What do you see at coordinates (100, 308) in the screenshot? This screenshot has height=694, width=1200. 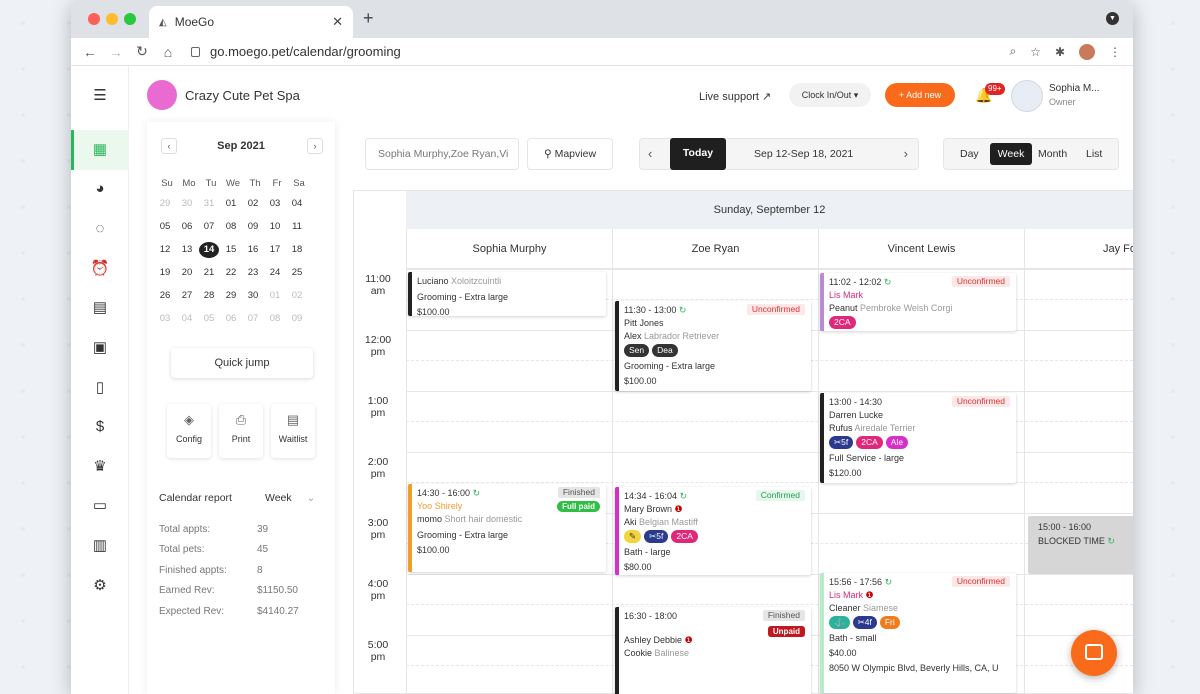 I see `schedule-icon: ▤` at bounding box center [100, 308].